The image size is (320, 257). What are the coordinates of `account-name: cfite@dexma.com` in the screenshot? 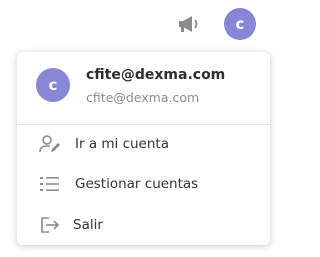 It's located at (156, 75).